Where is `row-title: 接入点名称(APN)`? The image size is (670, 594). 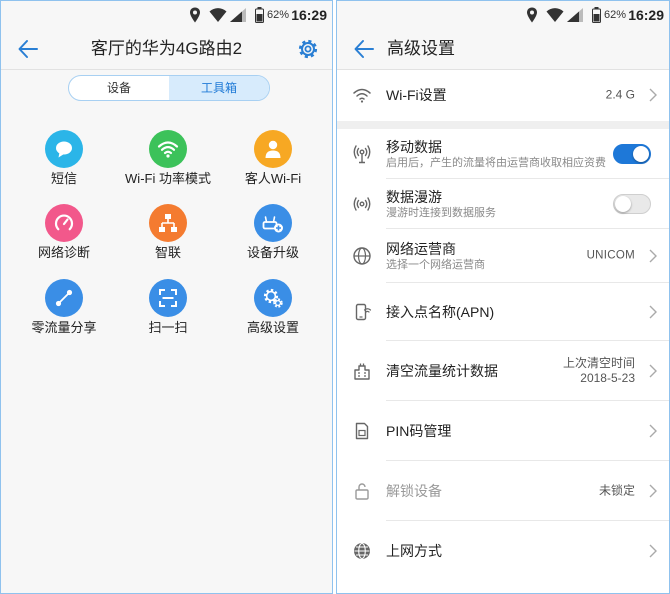 row-title: 接入点名称(APN) is located at coordinates (440, 312).